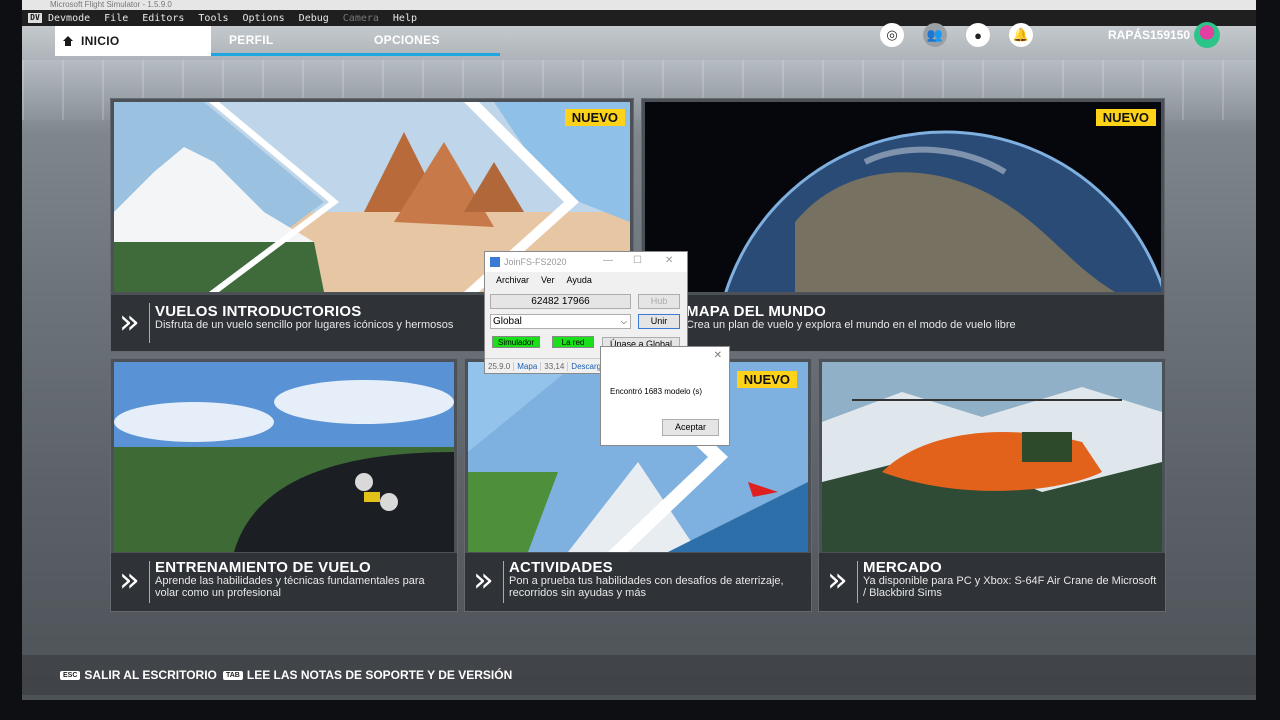  Describe the element at coordinates (264, 18) in the screenshot. I see `menu-options: Options` at that location.